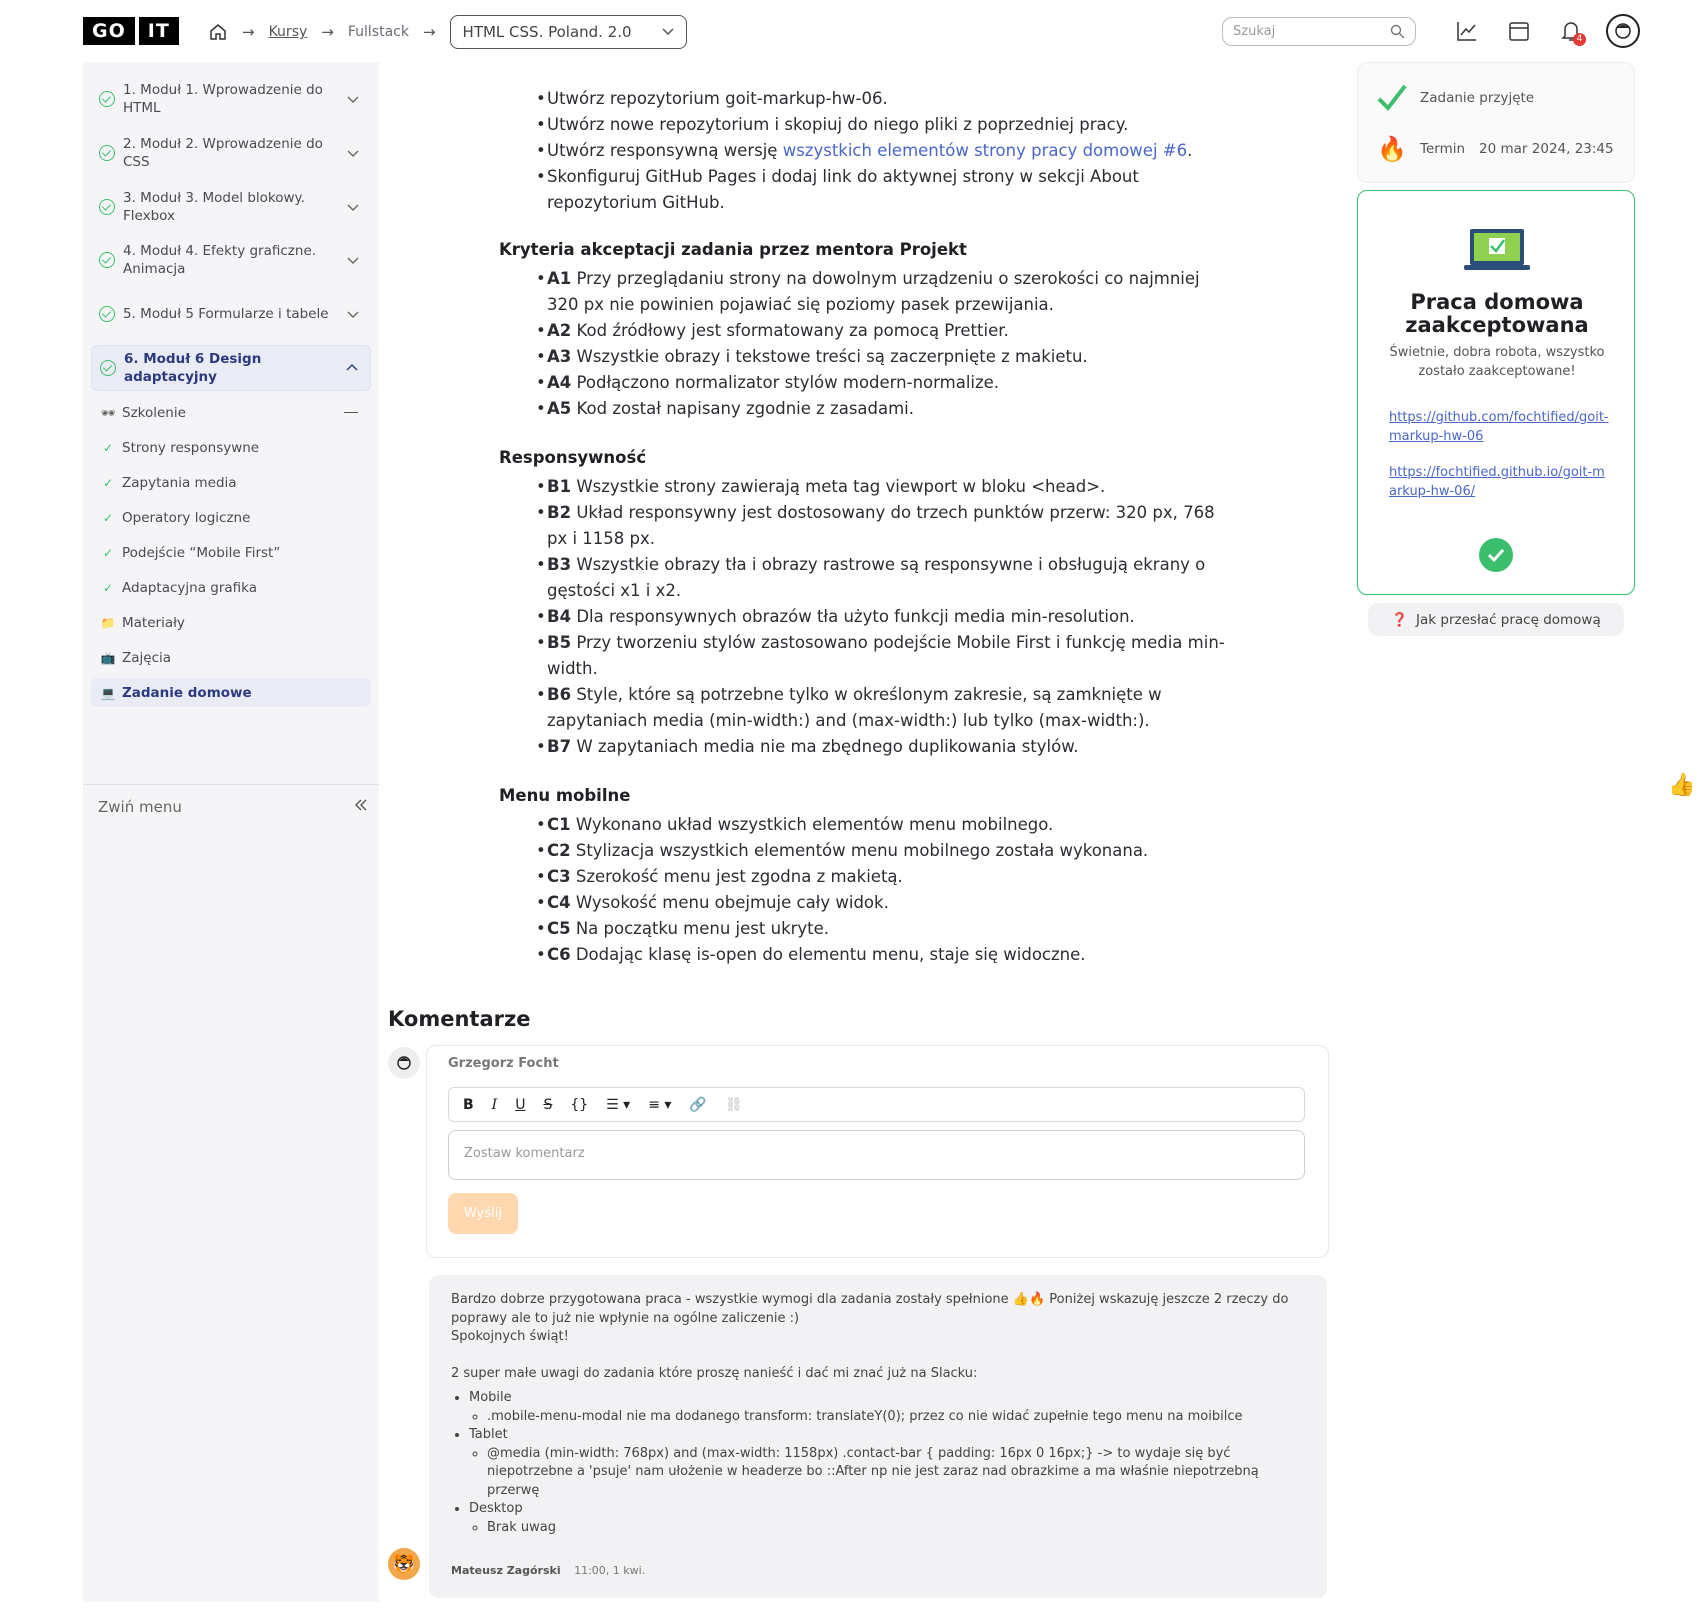 This screenshot has width=1700, height=1614. I want to click on user-avatar, so click(1623, 31).